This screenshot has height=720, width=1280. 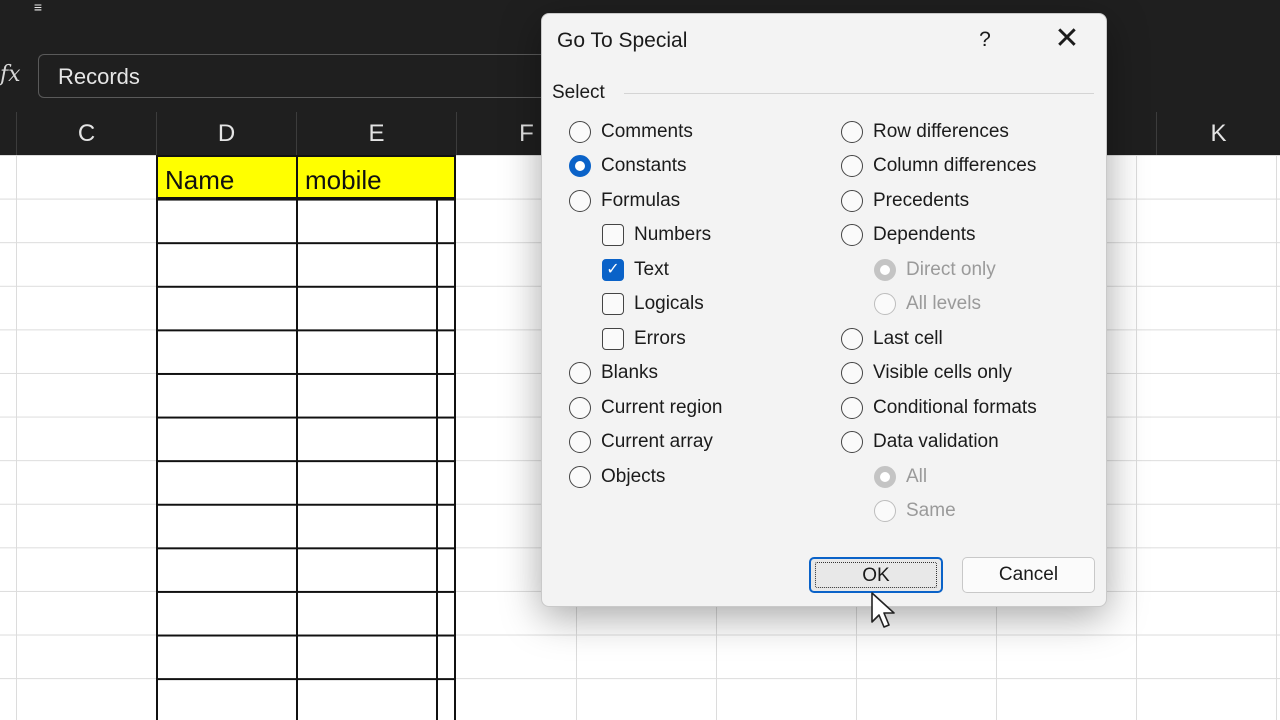 I want to click on option-label: Last cell, so click(x=908, y=338).